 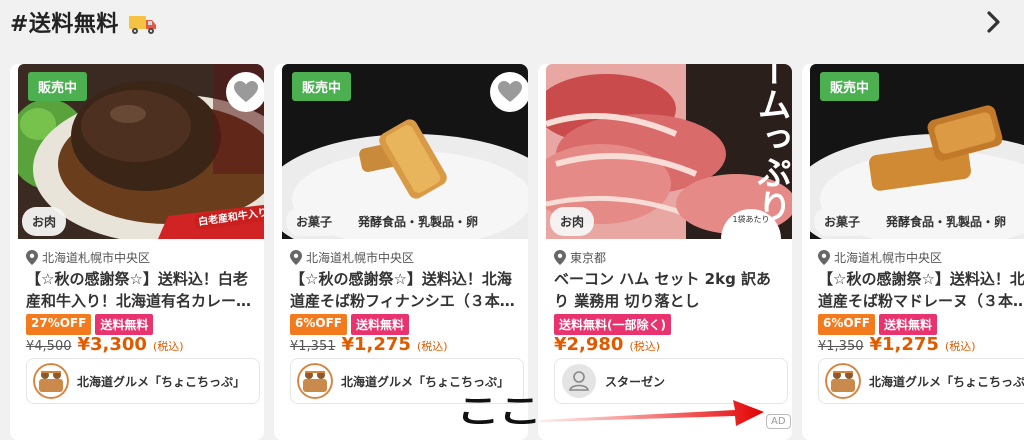 I want to click on location: 東京都, so click(x=580, y=257).